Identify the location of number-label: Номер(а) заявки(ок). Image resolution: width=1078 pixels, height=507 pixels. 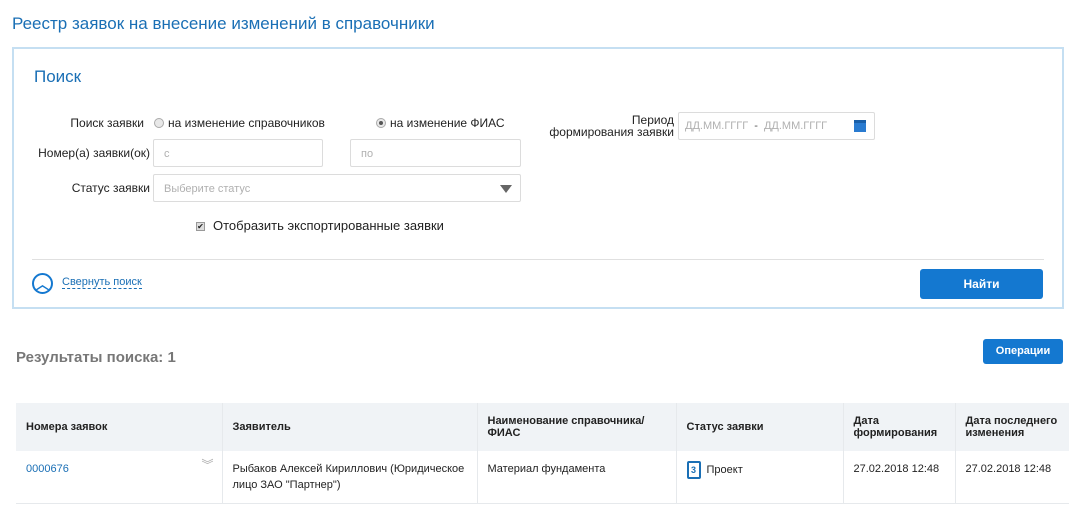
(94, 153).